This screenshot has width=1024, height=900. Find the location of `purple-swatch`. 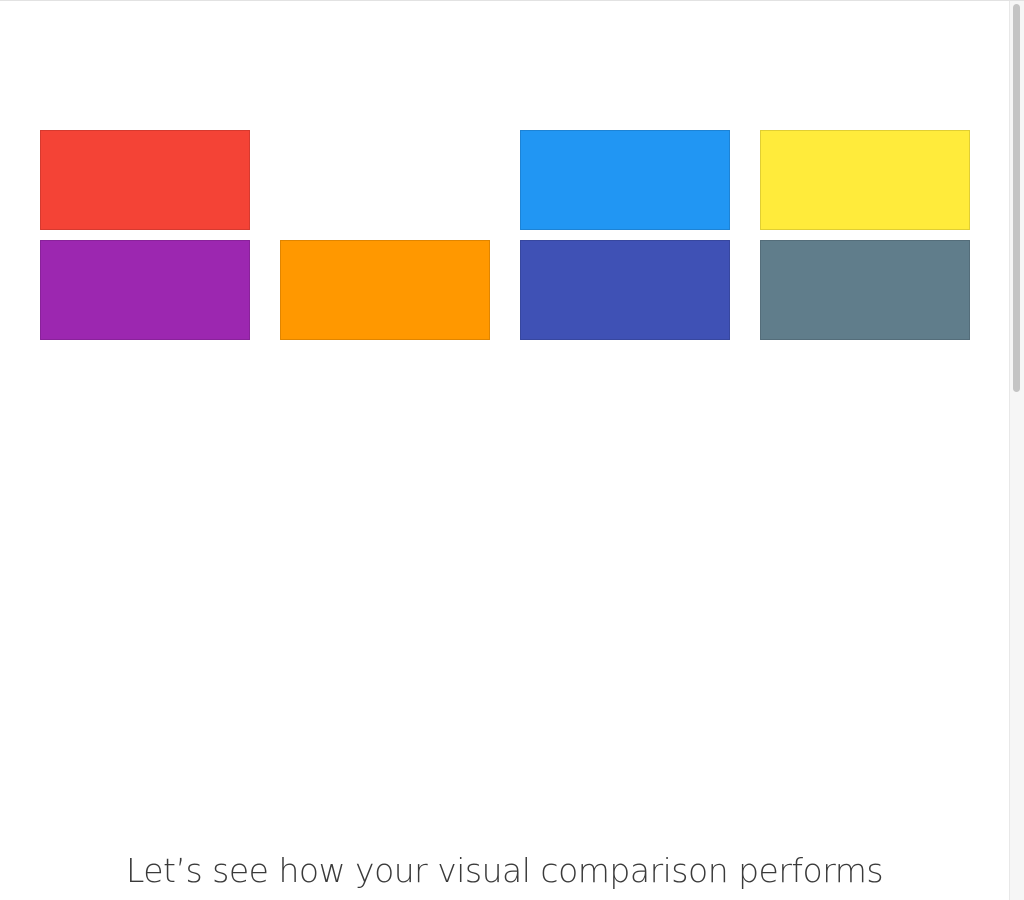

purple-swatch is located at coordinates (145, 290).